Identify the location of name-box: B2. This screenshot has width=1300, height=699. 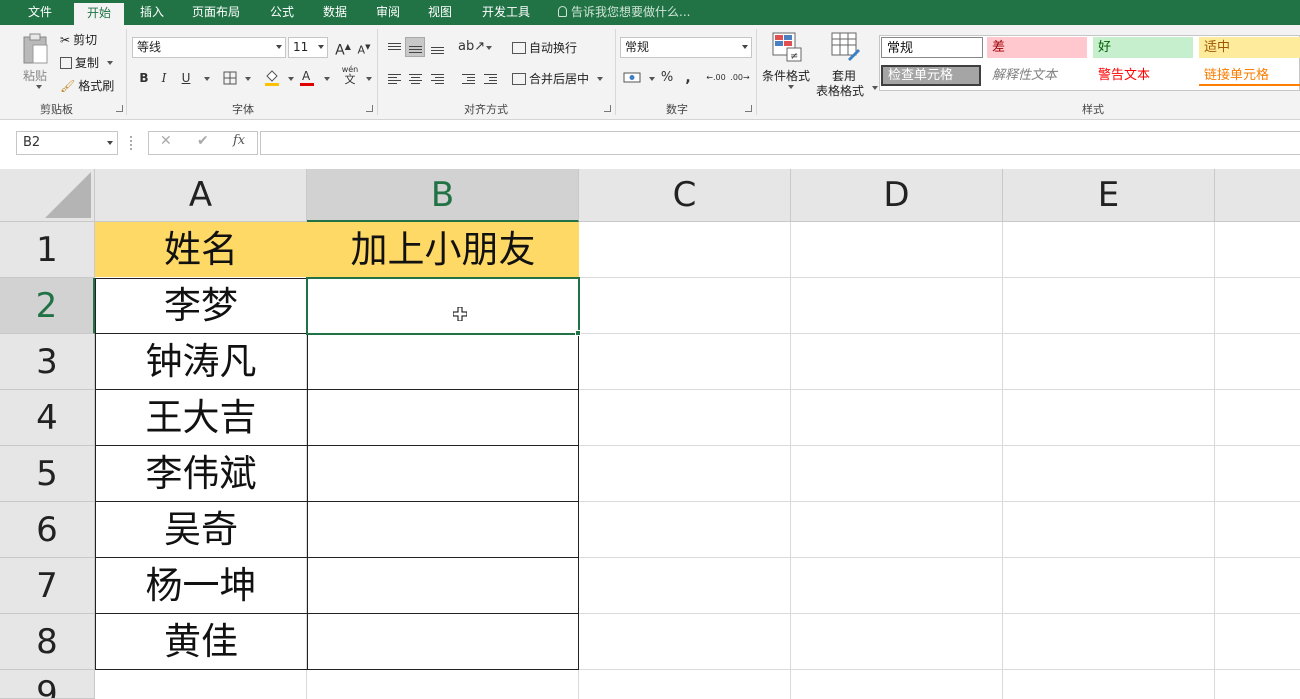
(67, 143).